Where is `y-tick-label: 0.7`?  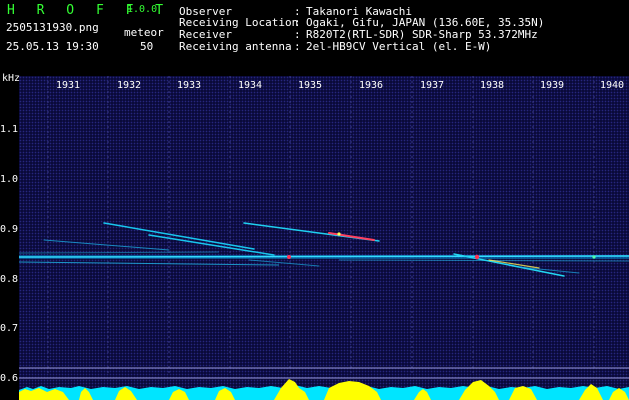
y-tick-label: 0.7 is located at coordinates (9, 328).